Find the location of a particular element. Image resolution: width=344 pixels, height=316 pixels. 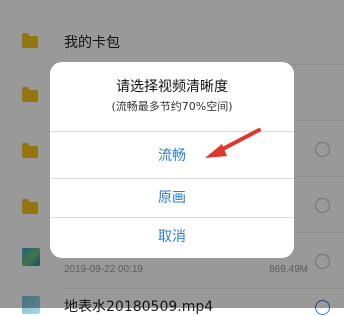

option-original-button: 原画 is located at coordinates (172, 198).